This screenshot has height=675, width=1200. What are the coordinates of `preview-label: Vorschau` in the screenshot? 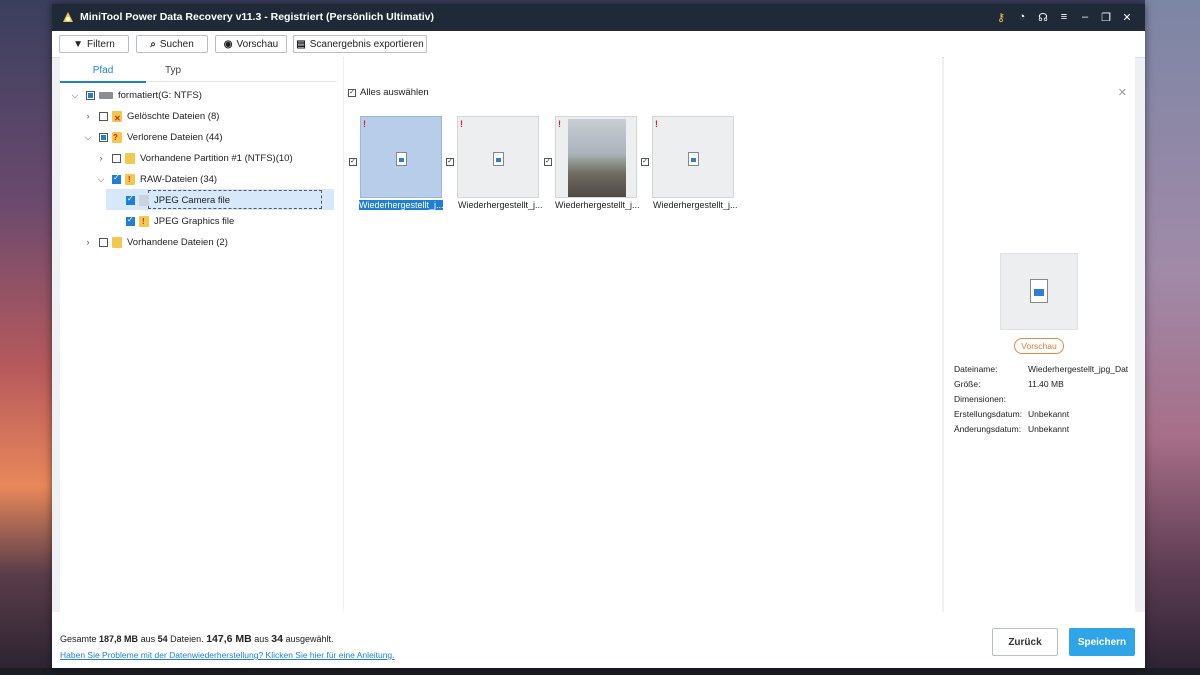 It's located at (257, 44).